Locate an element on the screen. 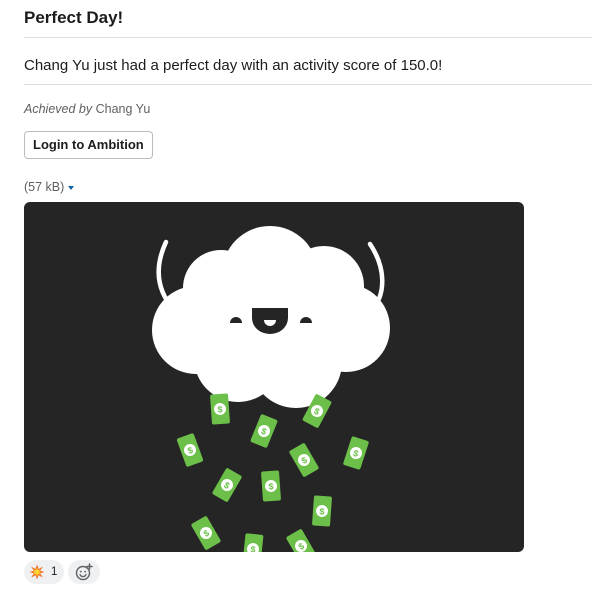 The image size is (608, 593). add-reaction-icon is located at coordinates (85, 572).